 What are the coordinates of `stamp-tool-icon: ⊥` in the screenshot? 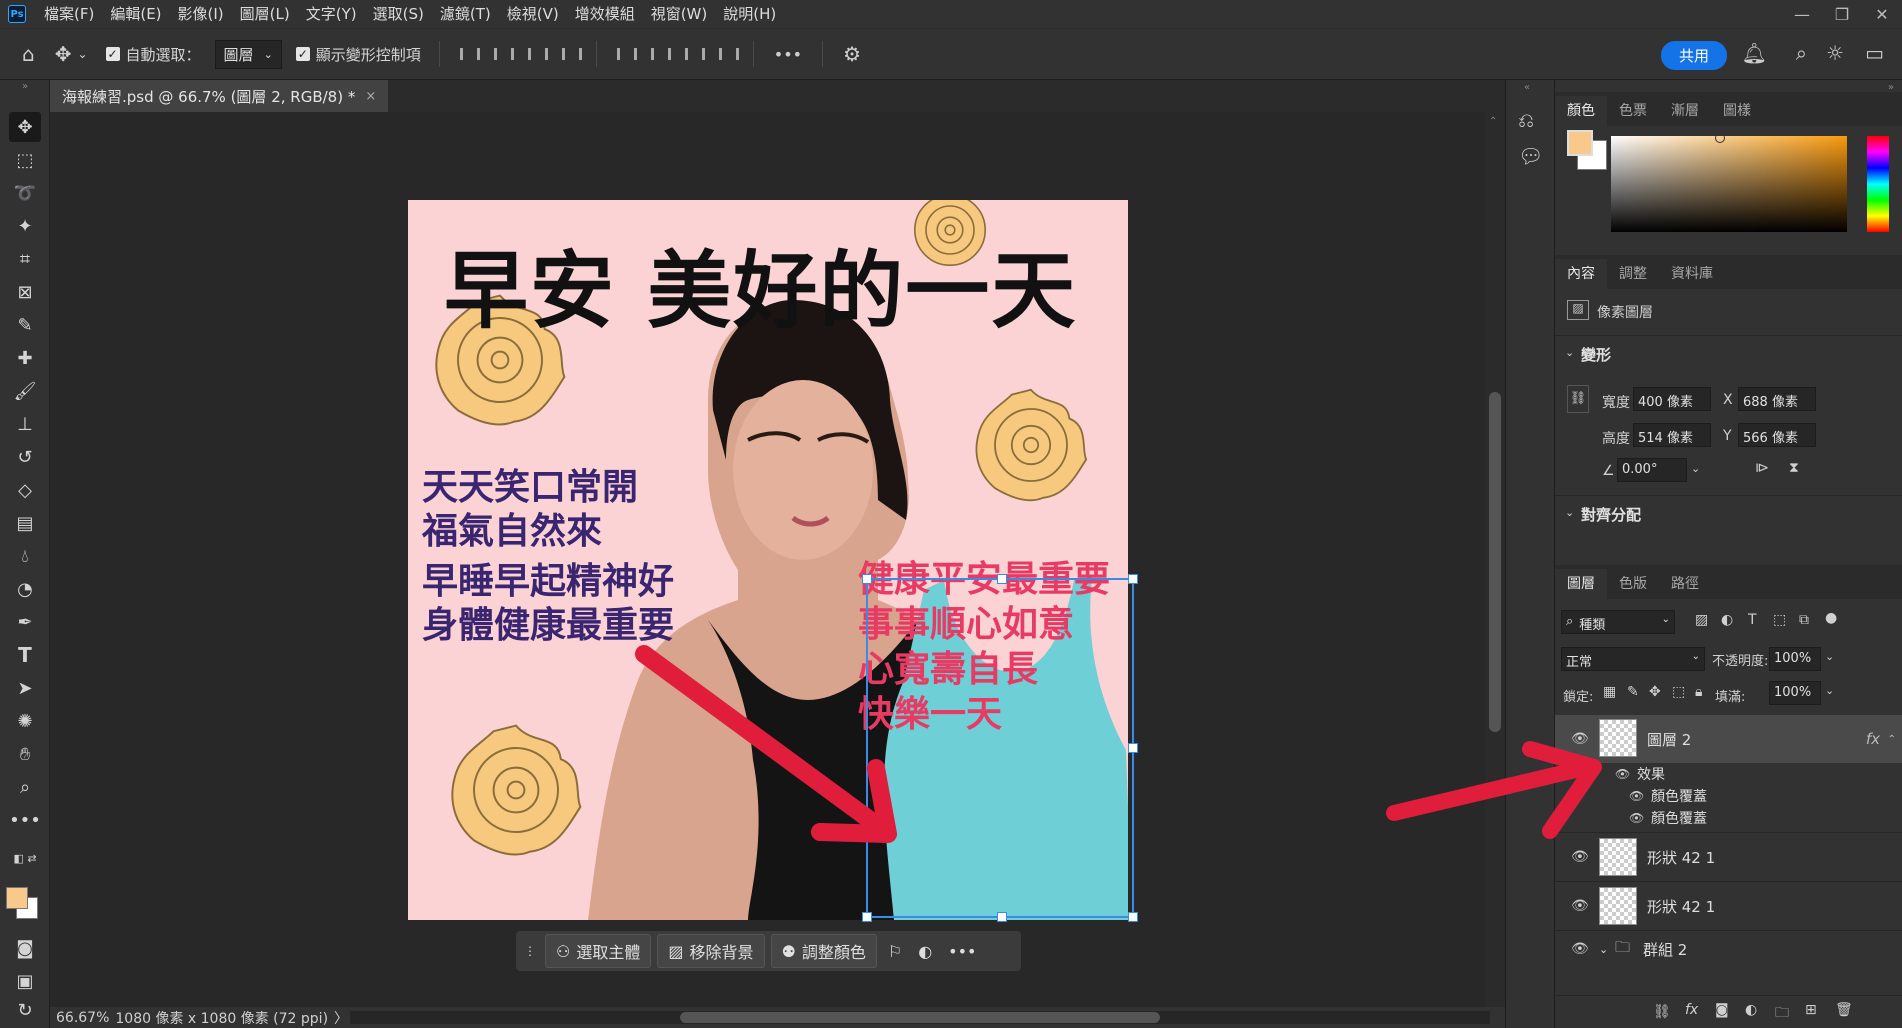 It's located at (25, 424).